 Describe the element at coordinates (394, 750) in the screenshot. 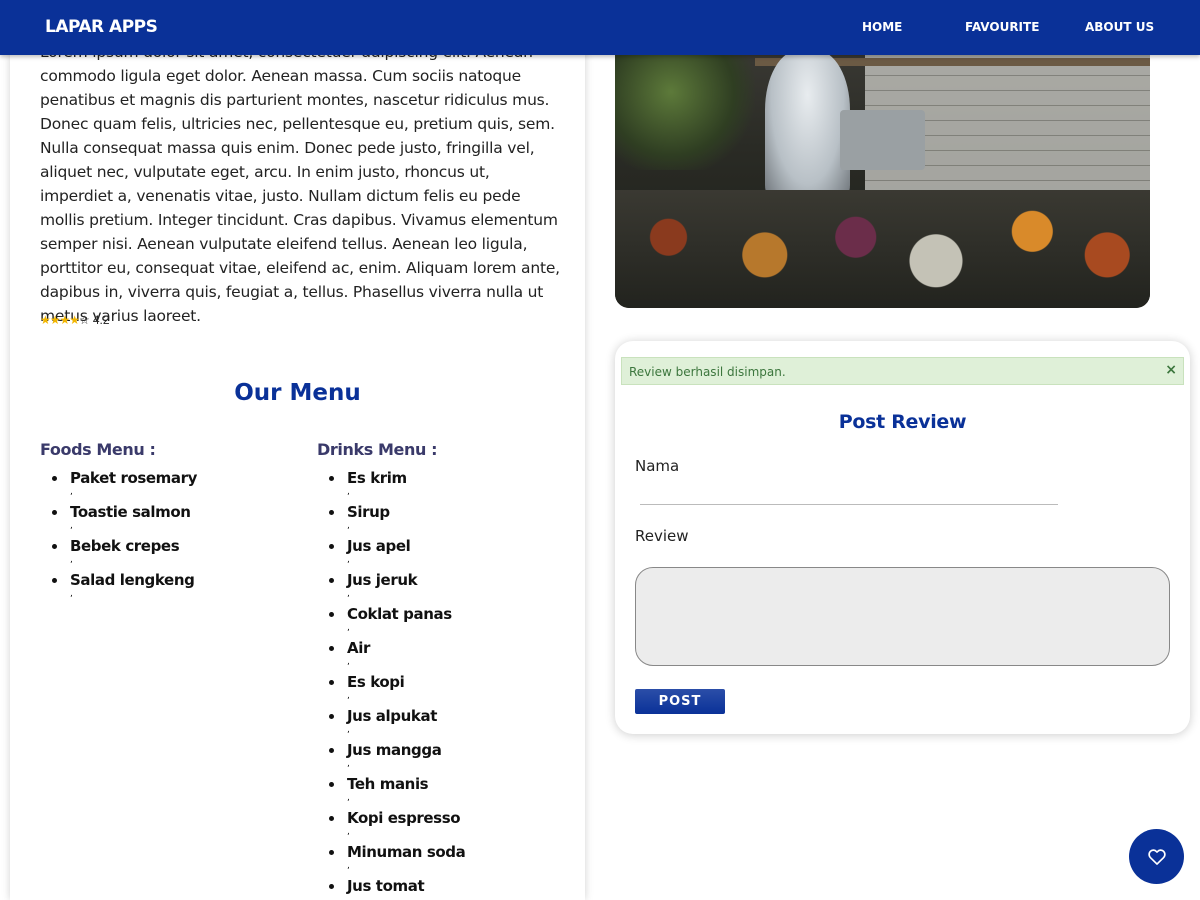

I see `drink-menu-item-label: Jus mangga` at that location.